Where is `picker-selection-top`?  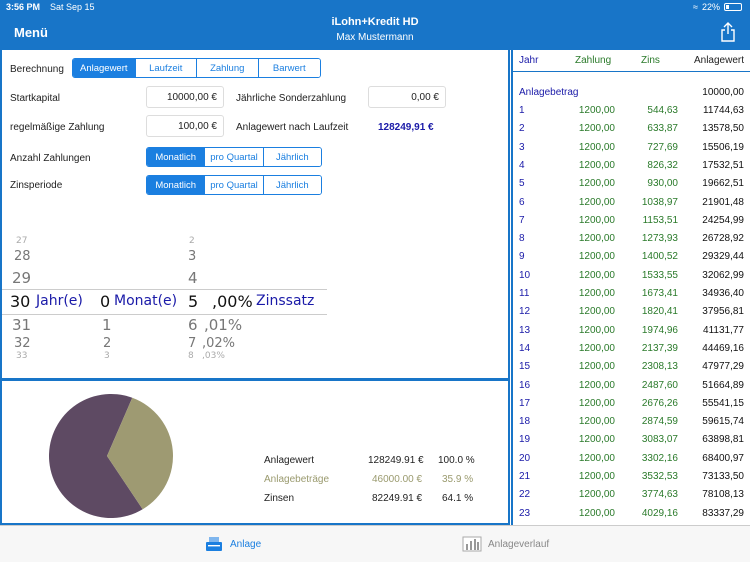 picker-selection-top is located at coordinates (164, 289).